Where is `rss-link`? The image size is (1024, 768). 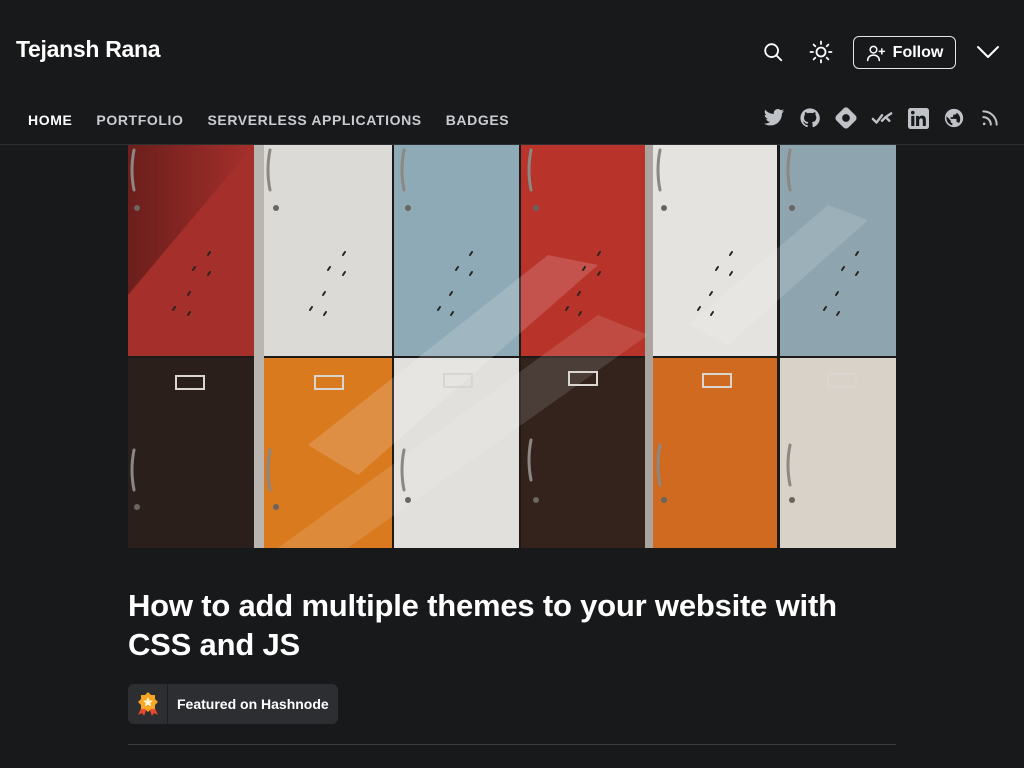 rss-link is located at coordinates (990, 118).